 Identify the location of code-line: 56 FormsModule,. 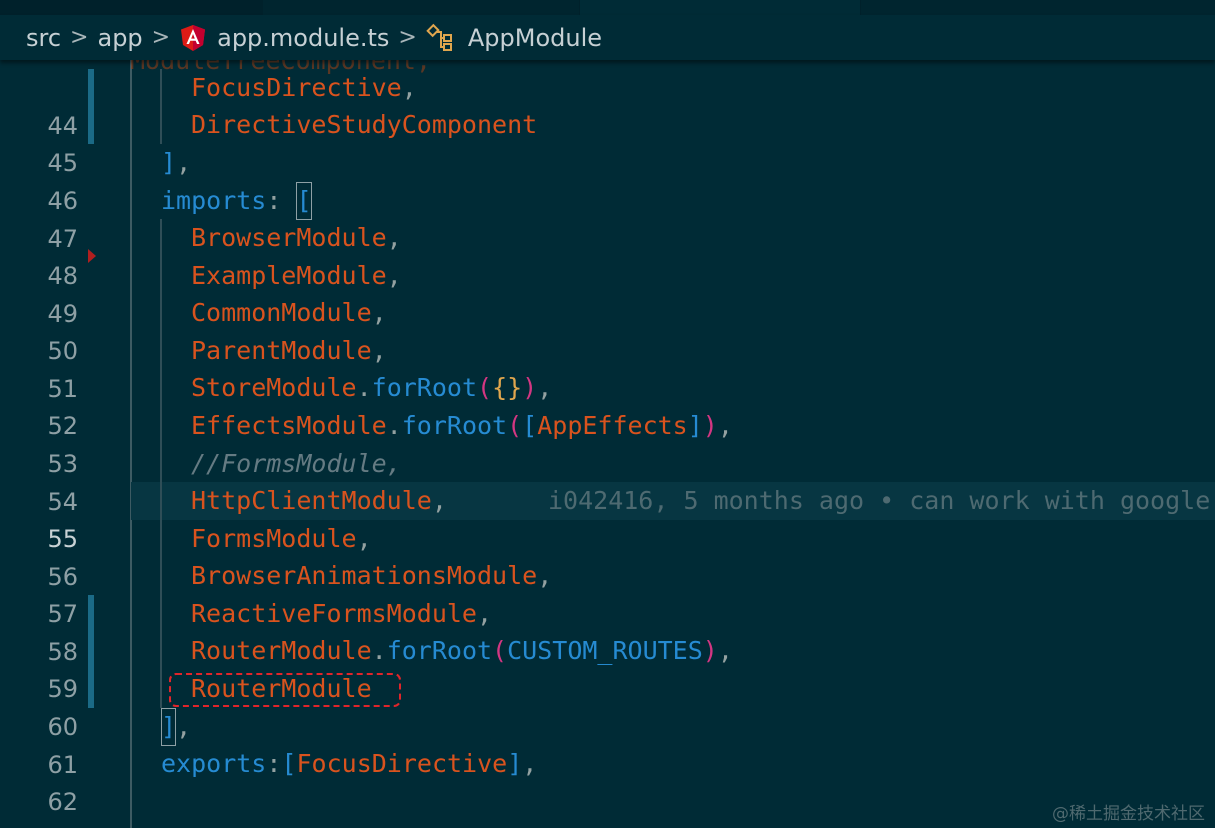
(607, 555).